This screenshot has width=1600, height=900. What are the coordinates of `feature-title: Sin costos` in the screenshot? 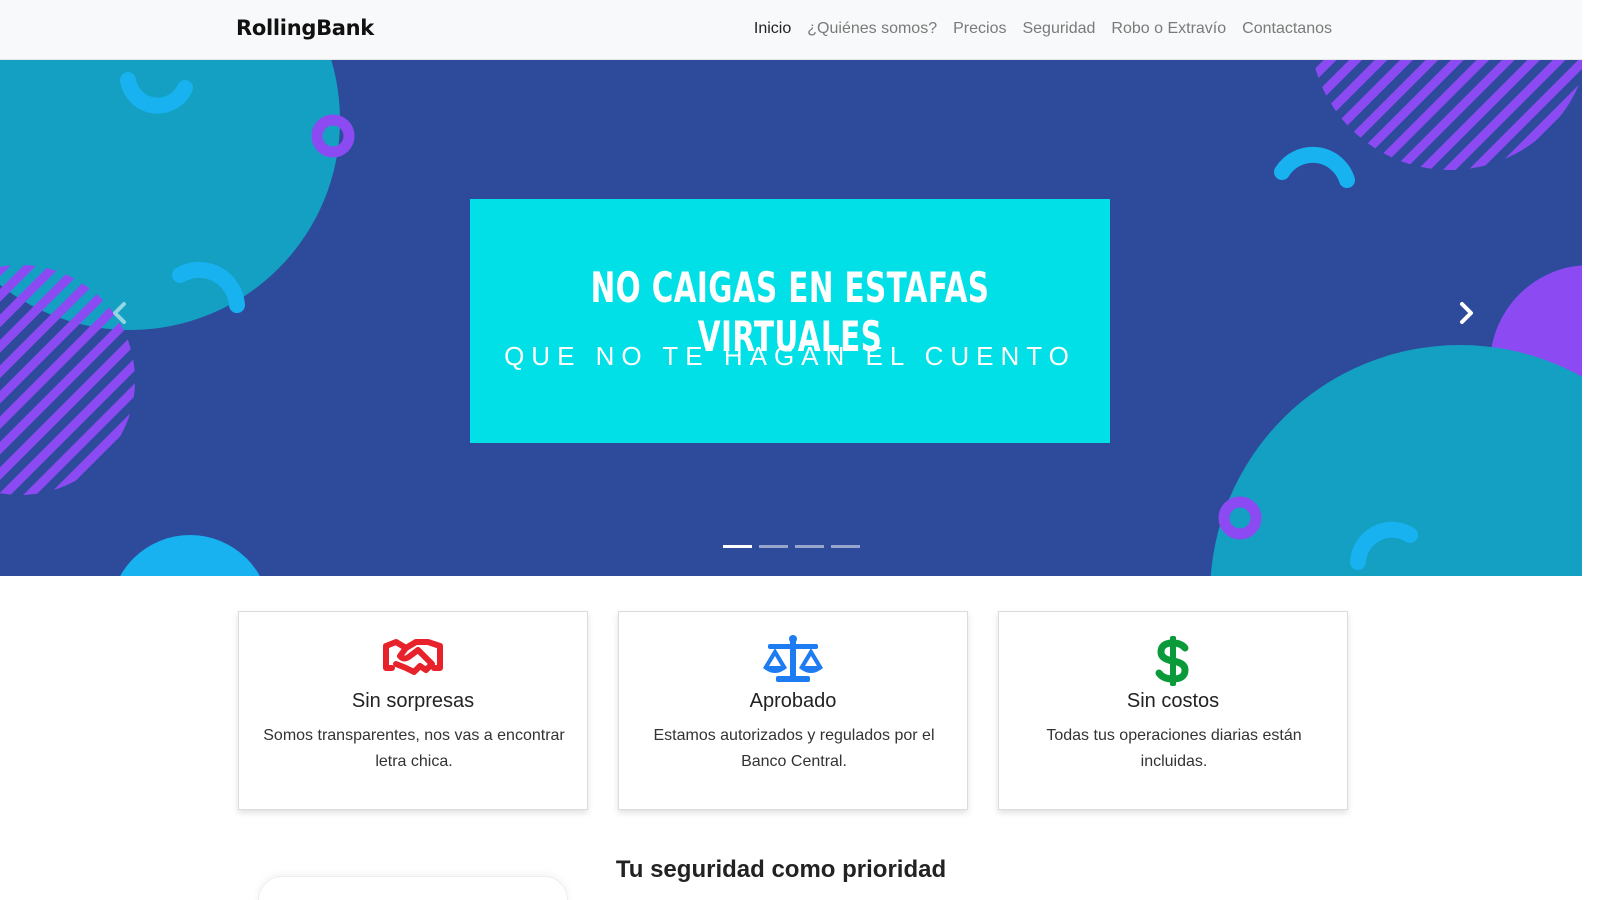 It's located at (1173, 701).